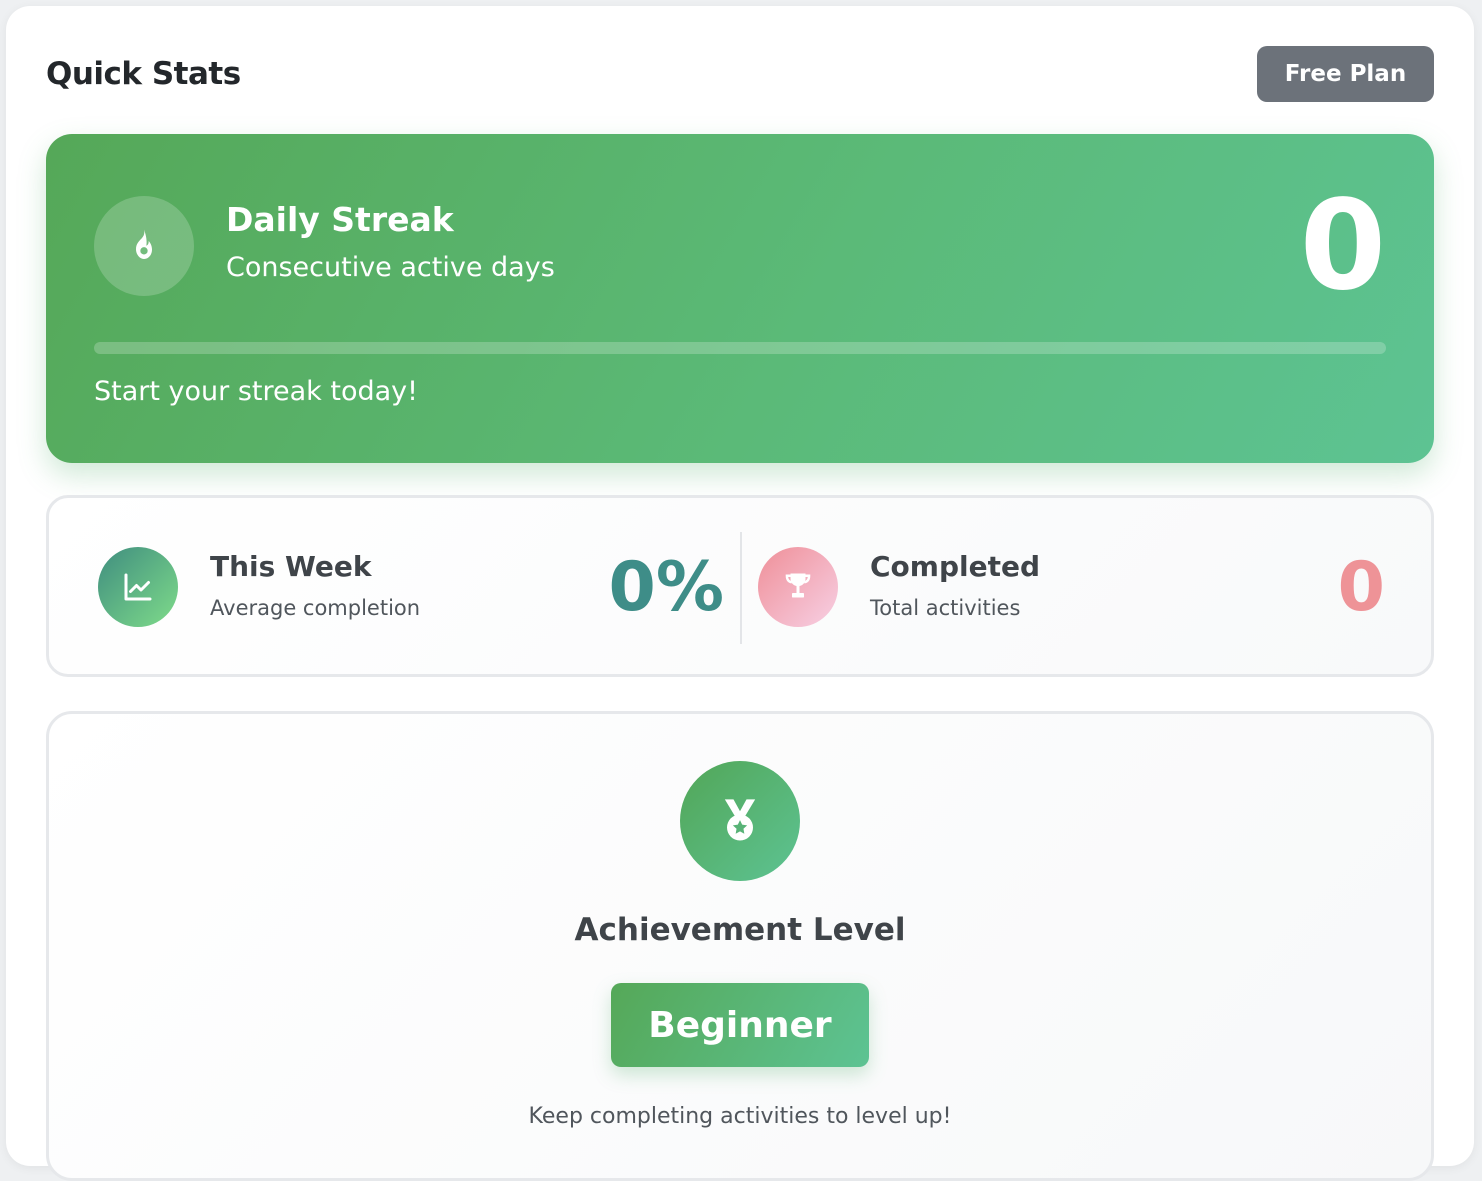 This screenshot has width=1482, height=1181. I want to click on completed-value: 0, so click(1361, 587).